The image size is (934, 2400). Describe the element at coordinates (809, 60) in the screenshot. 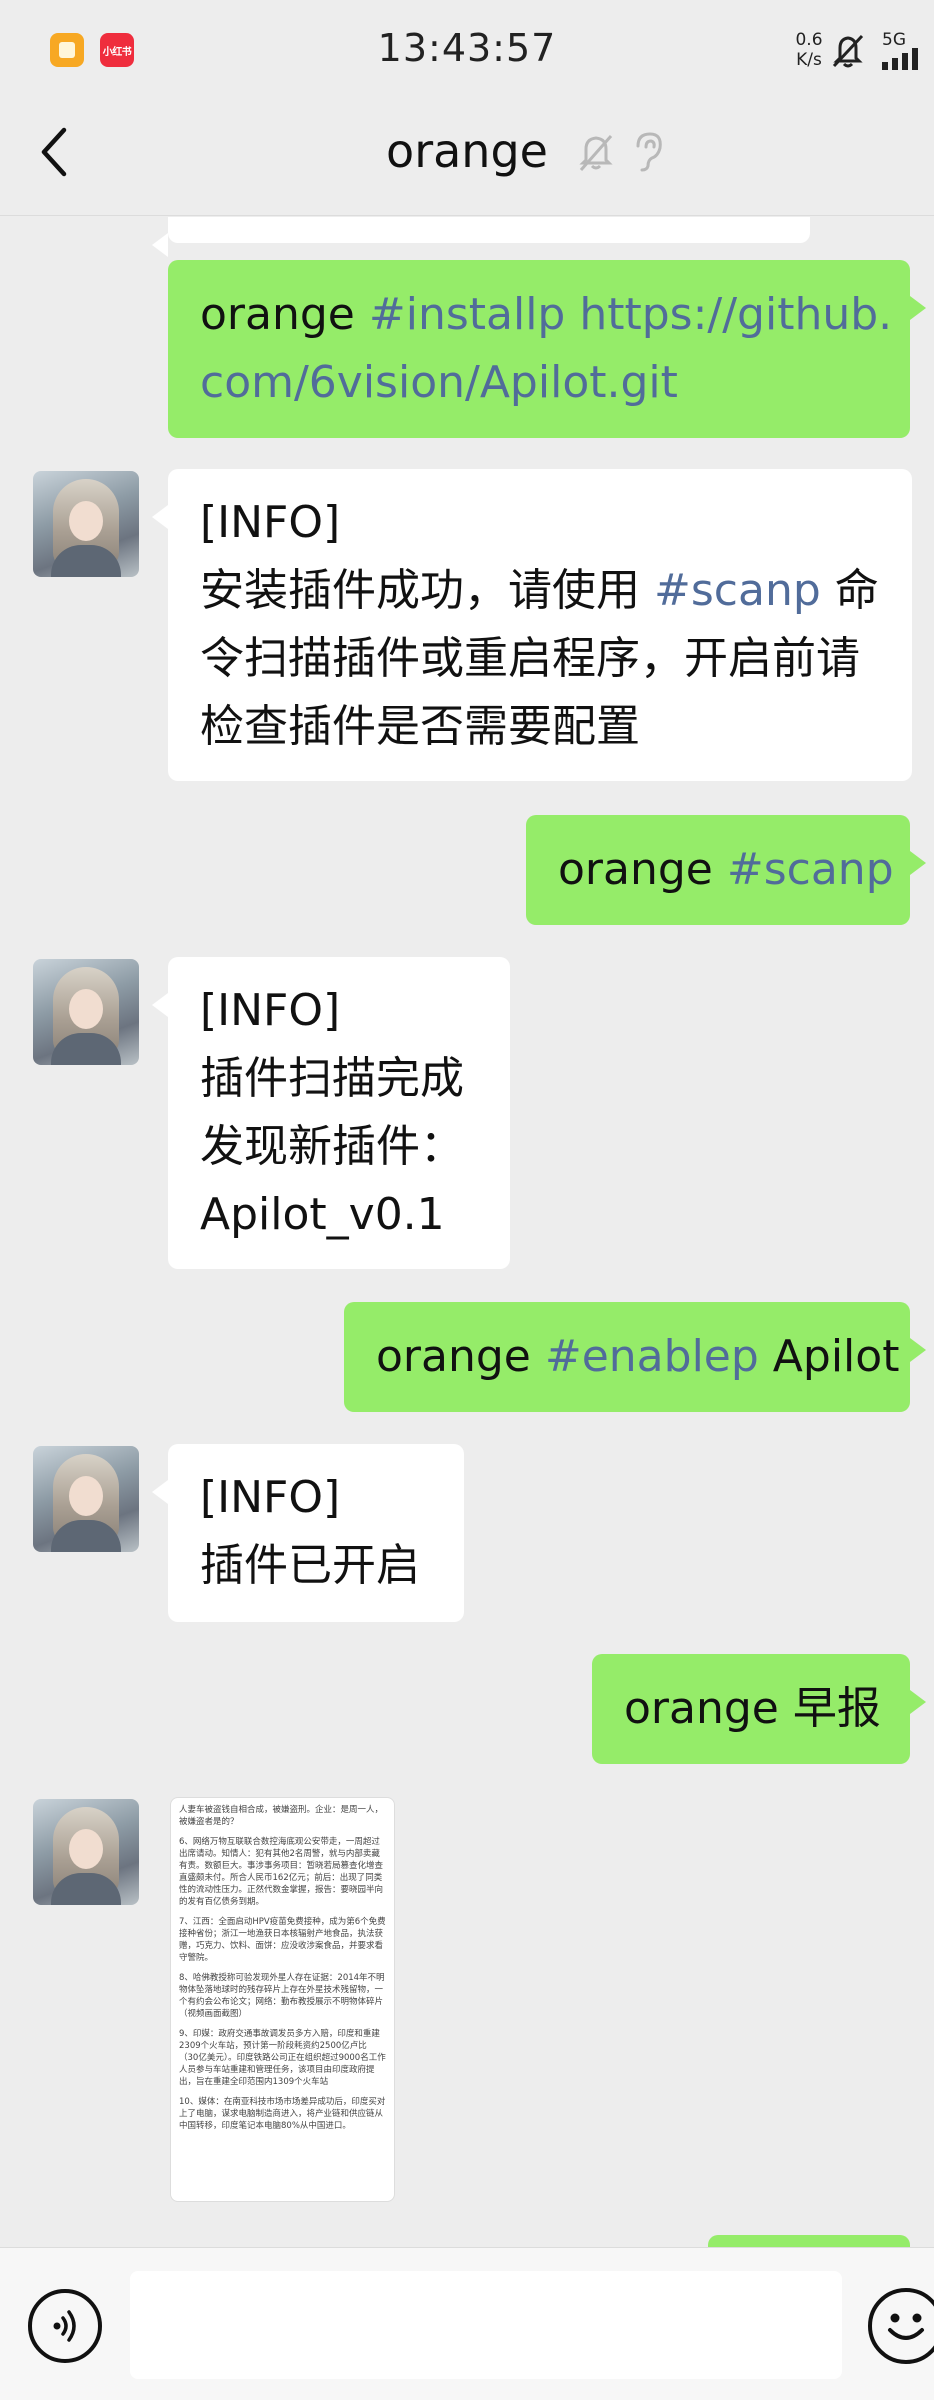

I see `network-speed-unit: K/s` at that location.